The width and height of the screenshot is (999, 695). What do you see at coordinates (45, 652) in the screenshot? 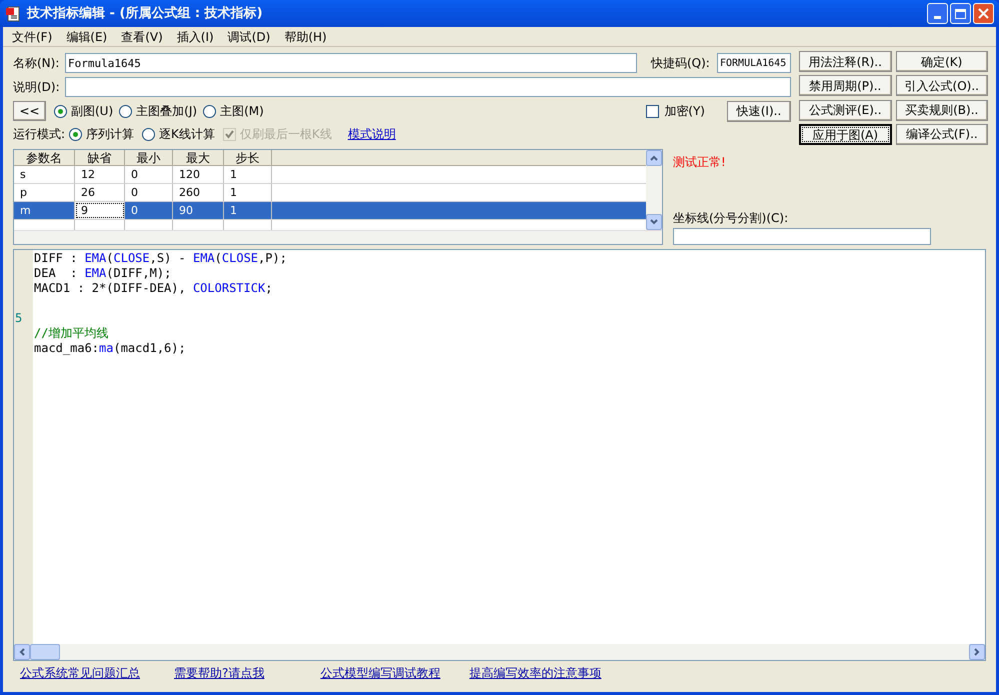
I see `scroll-thumb` at bounding box center [45, 652].